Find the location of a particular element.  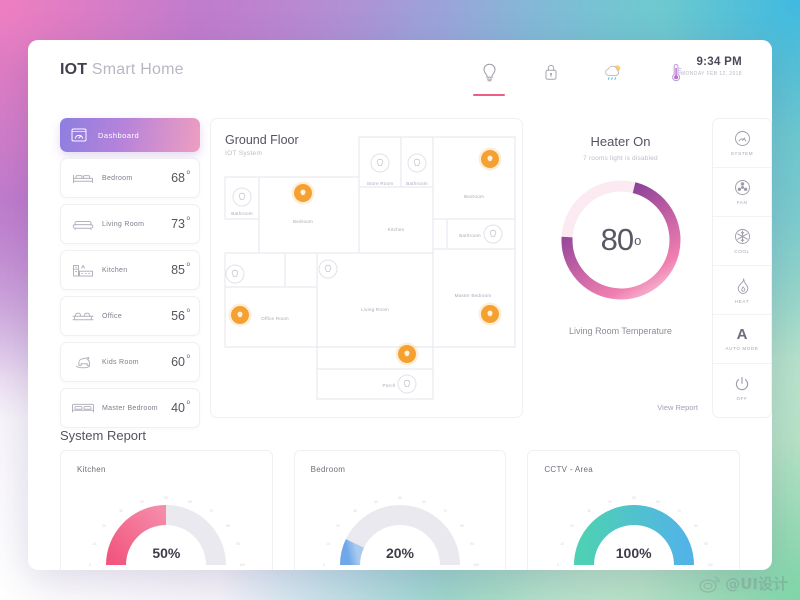

thermometer-icon is located at coordinates (677, 72).